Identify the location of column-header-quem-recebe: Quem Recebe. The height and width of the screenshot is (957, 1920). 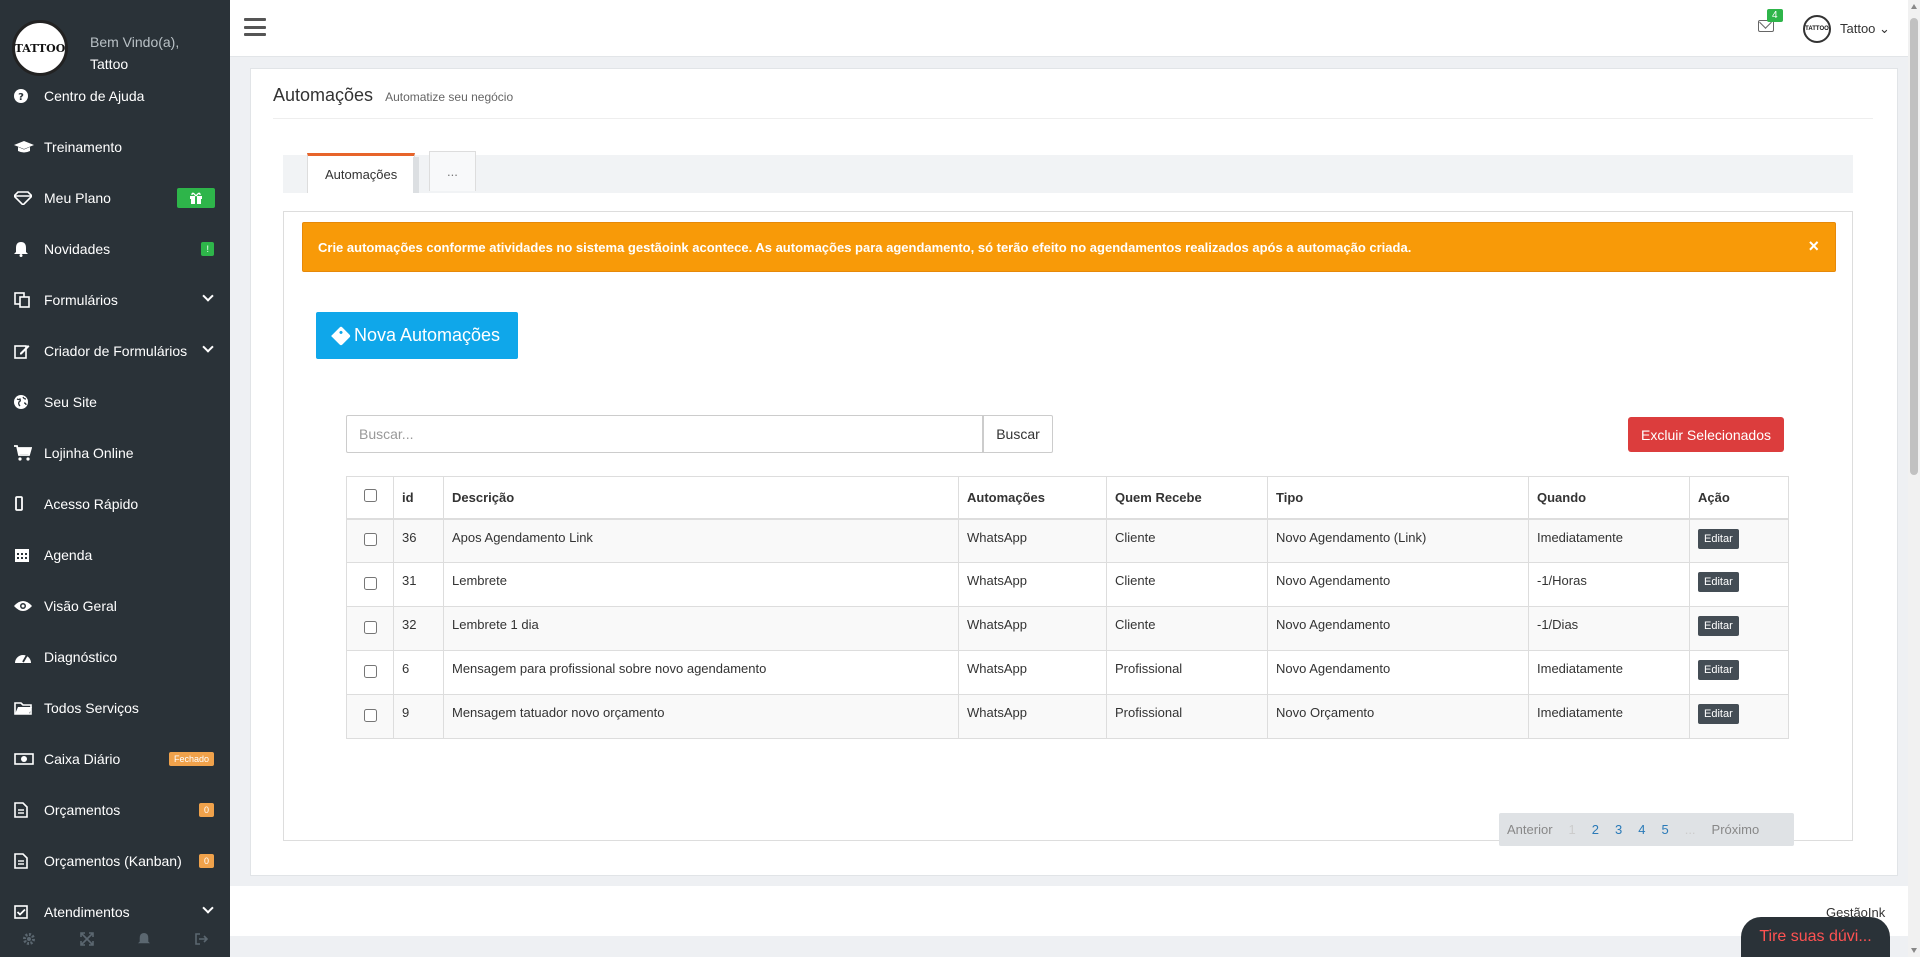
(1187, 498).